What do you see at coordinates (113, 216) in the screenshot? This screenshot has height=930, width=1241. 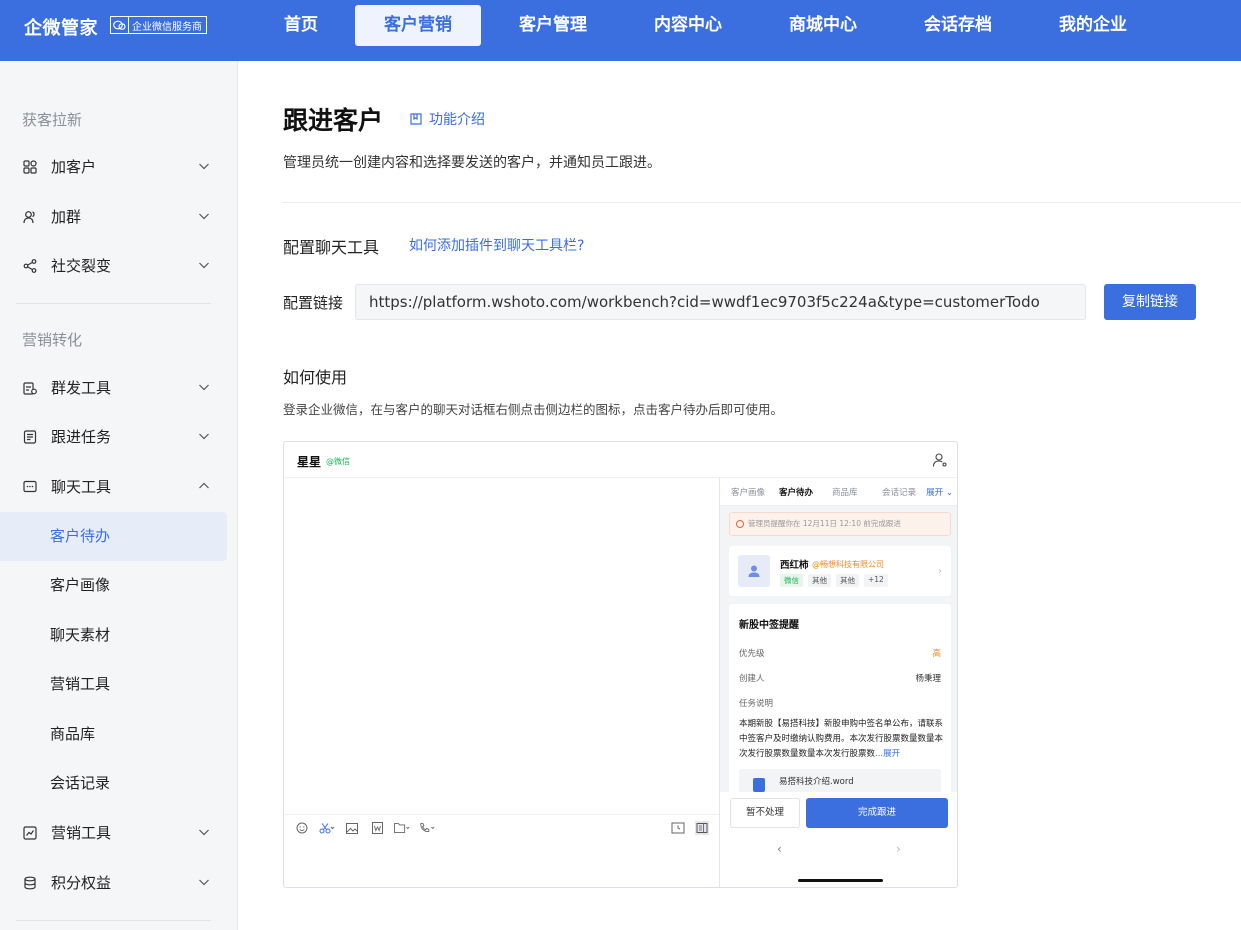 I see `sidebar-item-add-group: 加群` at bounding box center [113, 216].